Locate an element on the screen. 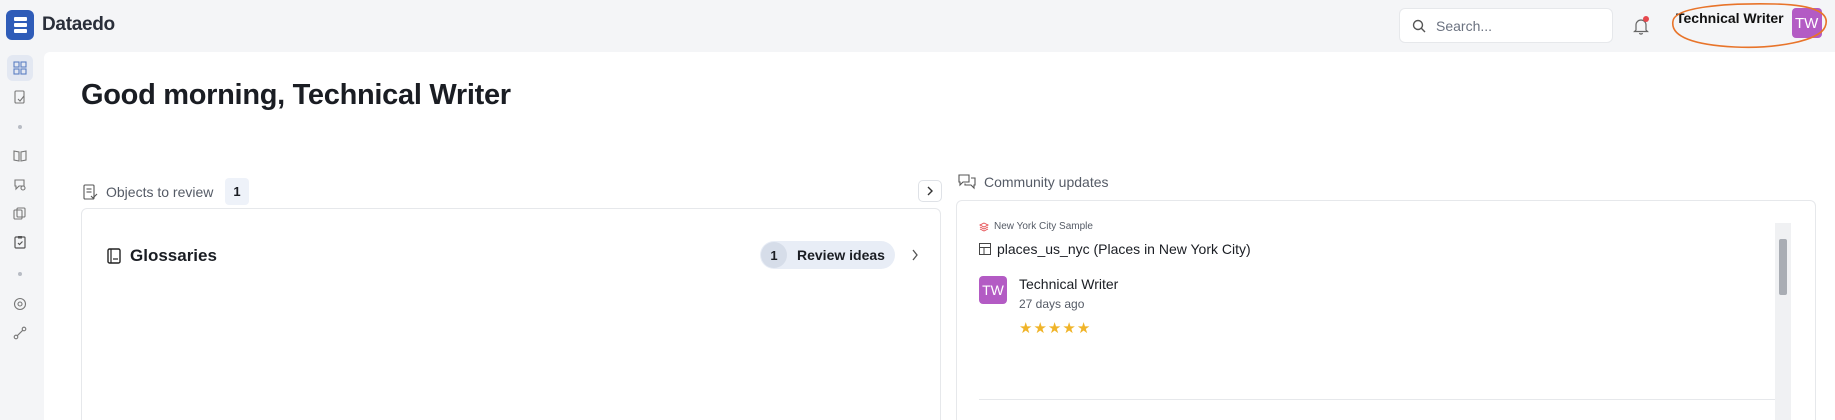 The width and height of the screenshot is (1835, 420). top-bar: Dataedo Technical Writer TW is located at coordinates (917, 26).